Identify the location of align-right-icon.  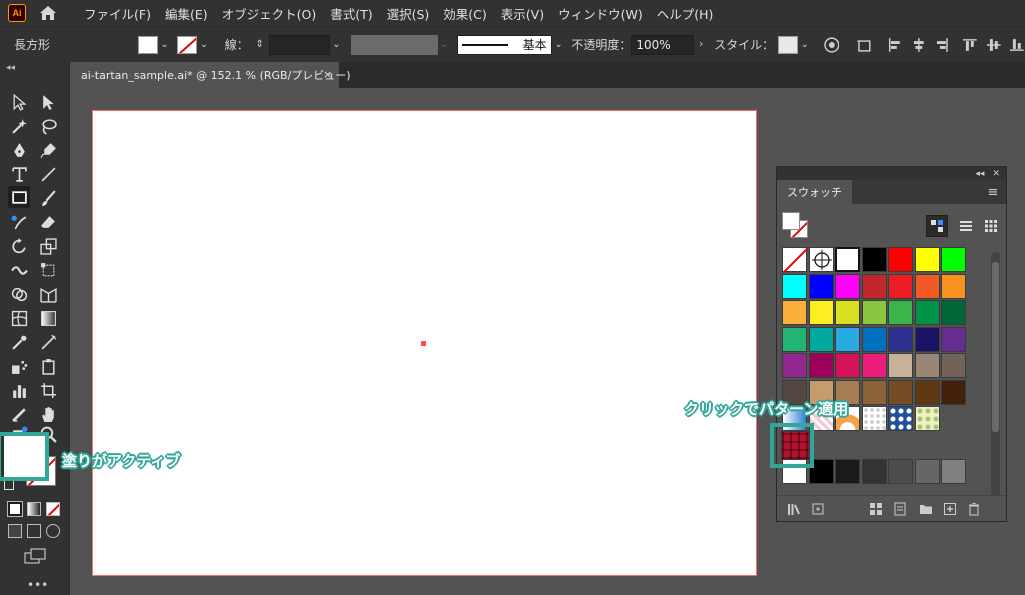
(942, 45).